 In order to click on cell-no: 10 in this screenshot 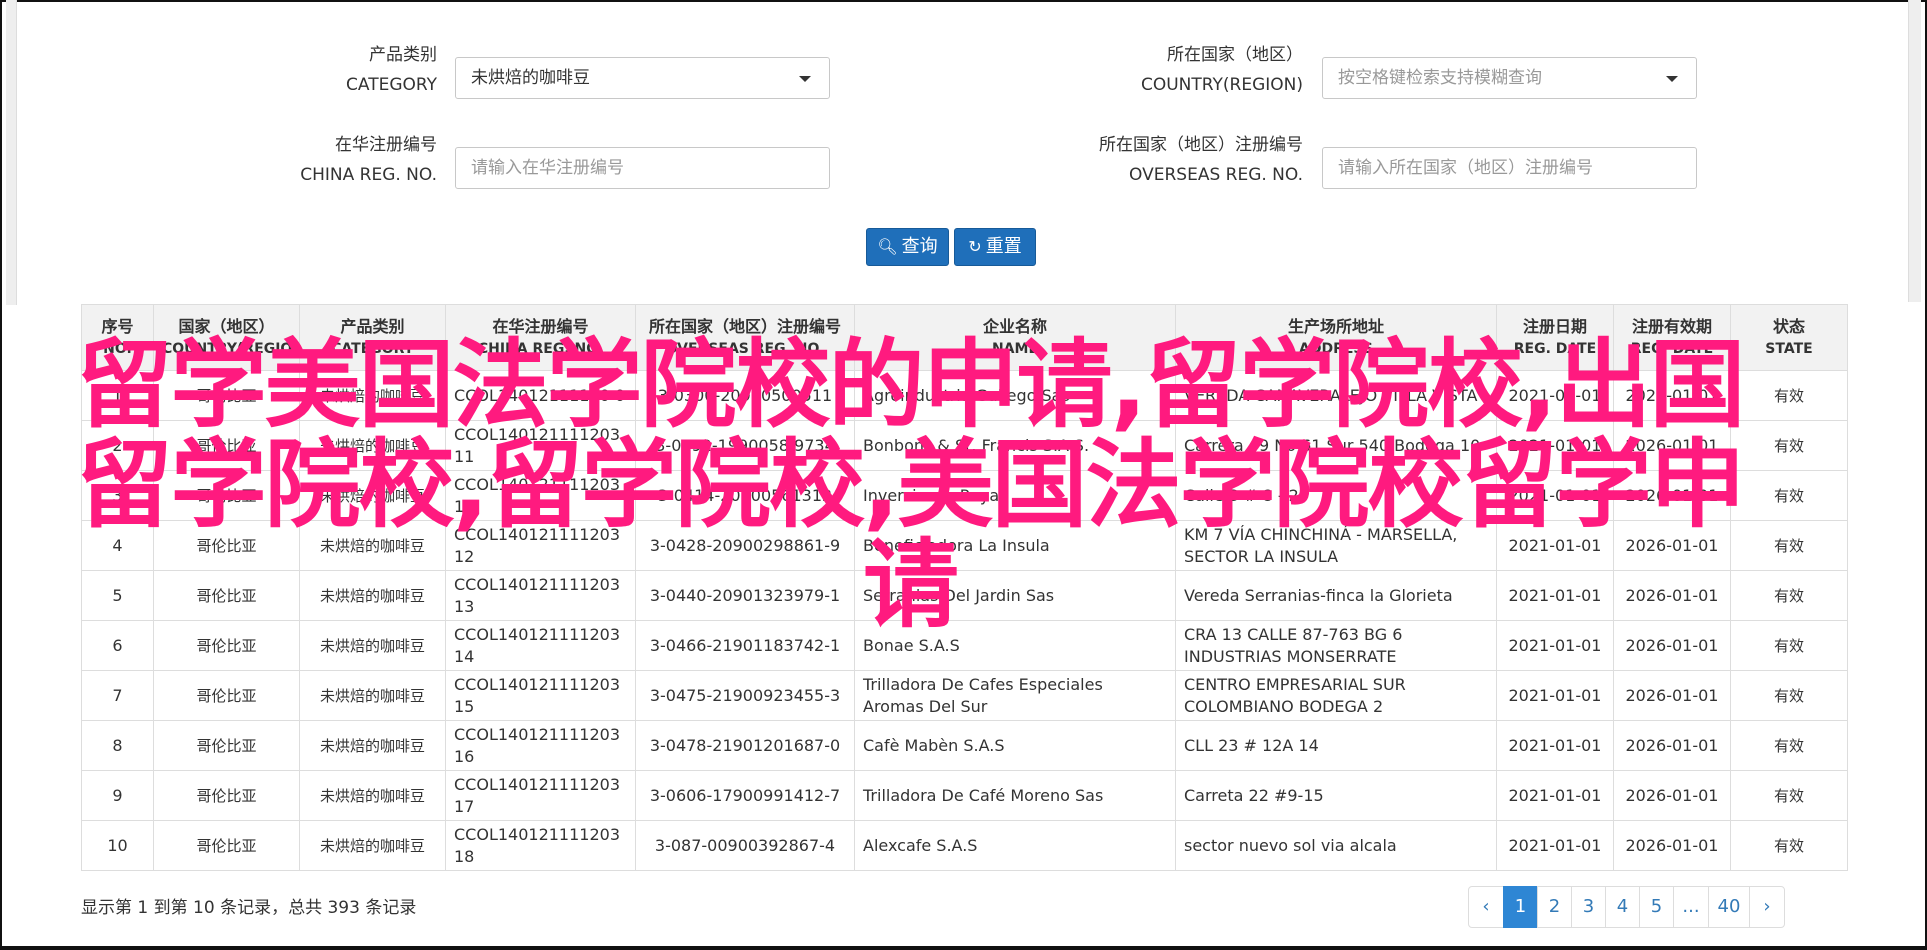, I will do `click(117, 845)`.